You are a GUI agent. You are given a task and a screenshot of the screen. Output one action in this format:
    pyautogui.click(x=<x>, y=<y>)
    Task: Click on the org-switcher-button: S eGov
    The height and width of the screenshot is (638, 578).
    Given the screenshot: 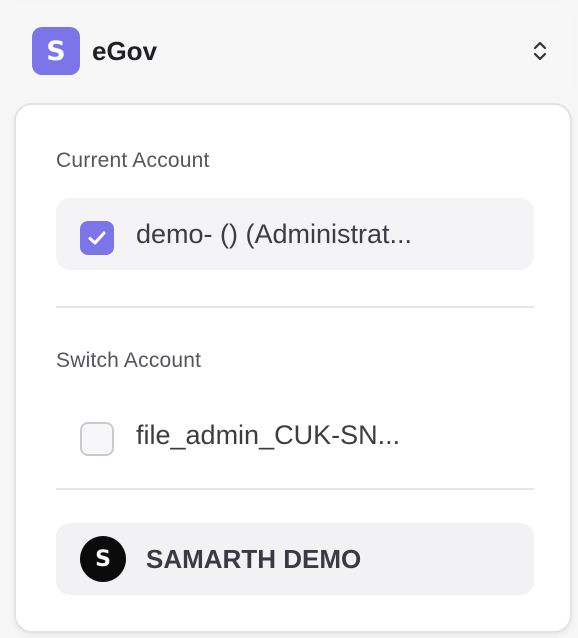 What is the action you would take?
    pyautogui.click(x=289, y=51)
    